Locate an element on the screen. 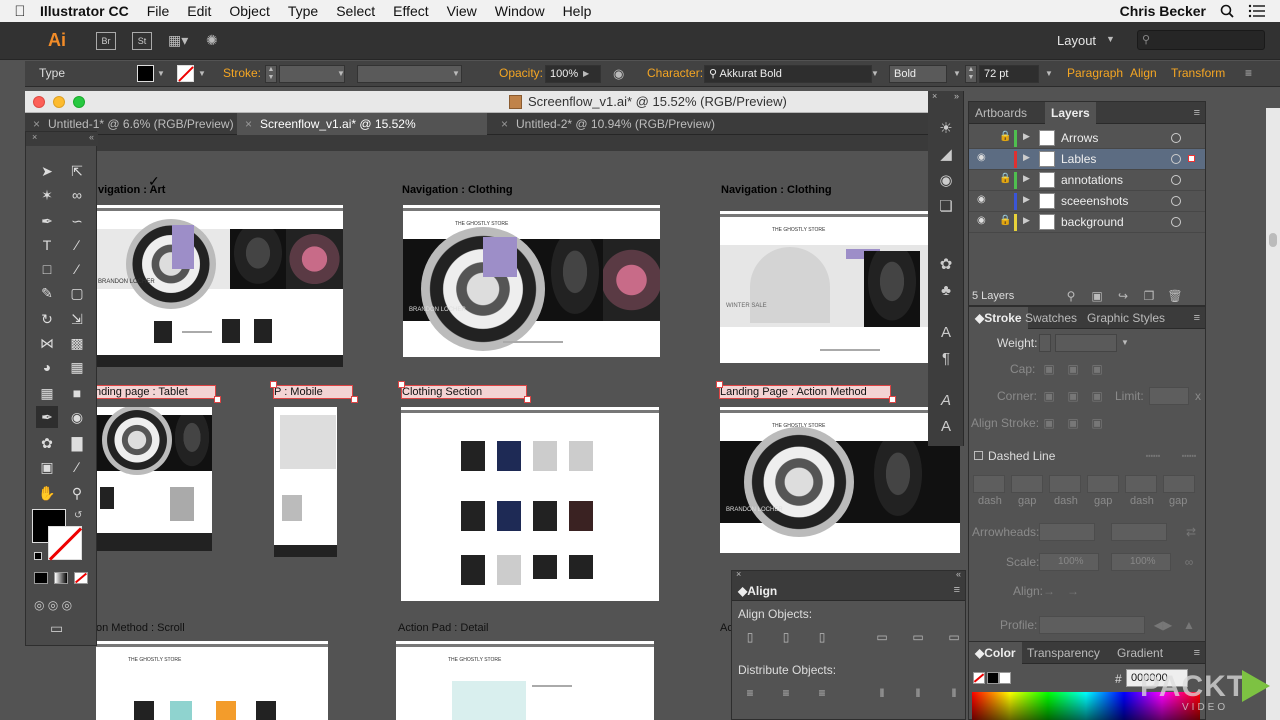 The width and height of the screenshot is (1280, 720). line-segment-tool-icon: ∕ is located at coordinates (77, 245).